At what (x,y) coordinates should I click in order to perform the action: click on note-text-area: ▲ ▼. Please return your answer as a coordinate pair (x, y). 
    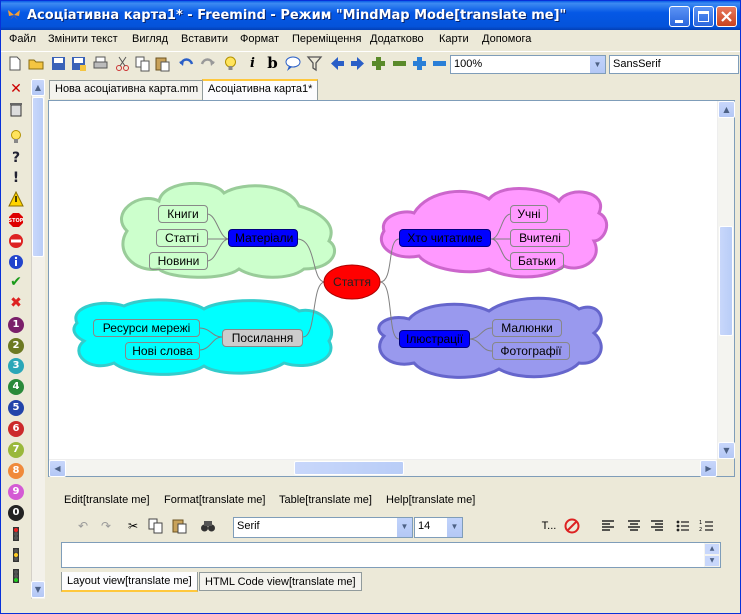
    Looking at the image, I should click on (391, 555).